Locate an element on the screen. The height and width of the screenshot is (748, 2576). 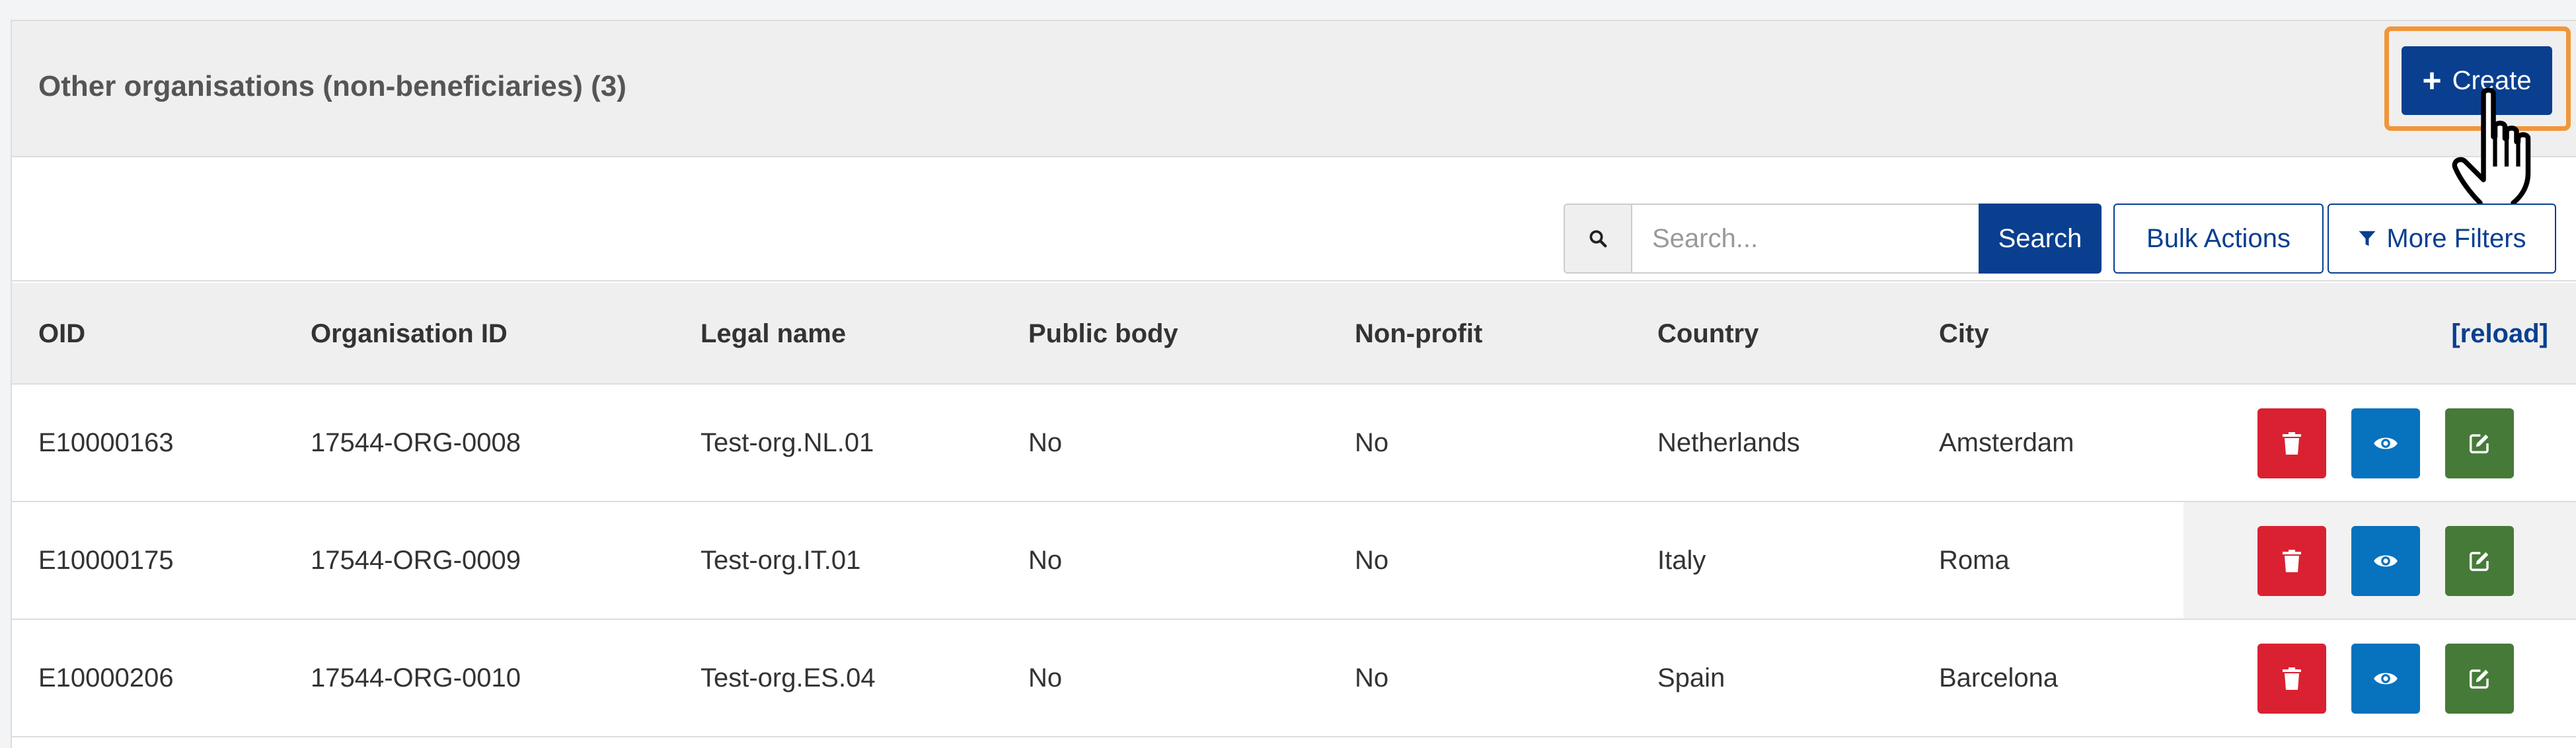
search-icon is located at coordinates (1598, 239).